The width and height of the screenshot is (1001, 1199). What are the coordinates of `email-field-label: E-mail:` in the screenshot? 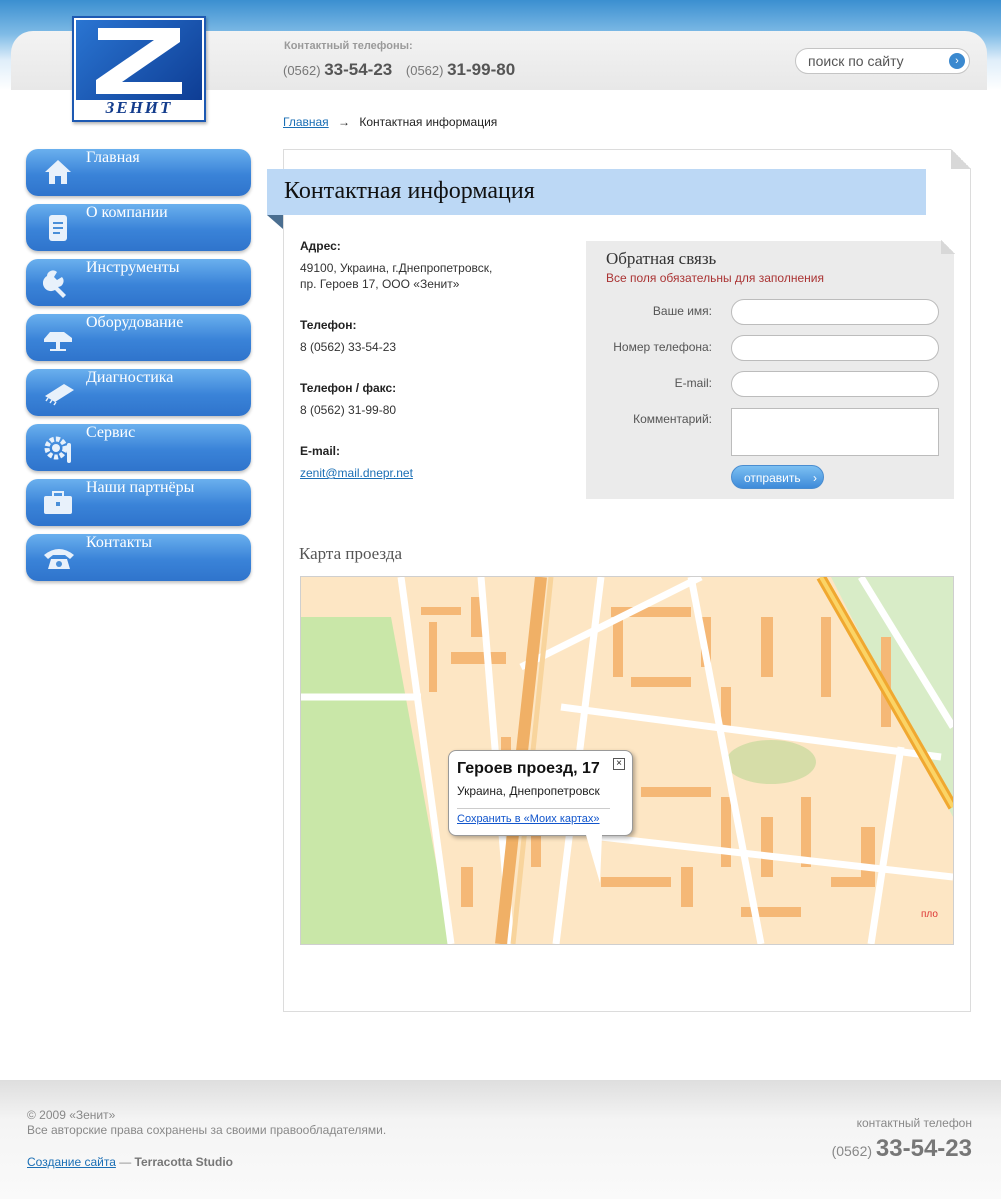 It's located at (693, 383).